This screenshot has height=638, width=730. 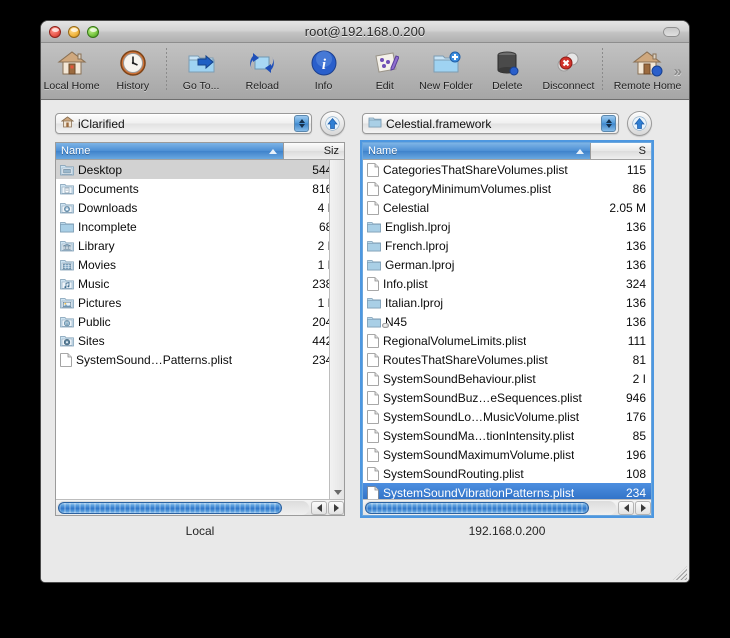 I want to click on file-name-cell: SystemSoundBehaviour.plist, so click(x=477, y=379).